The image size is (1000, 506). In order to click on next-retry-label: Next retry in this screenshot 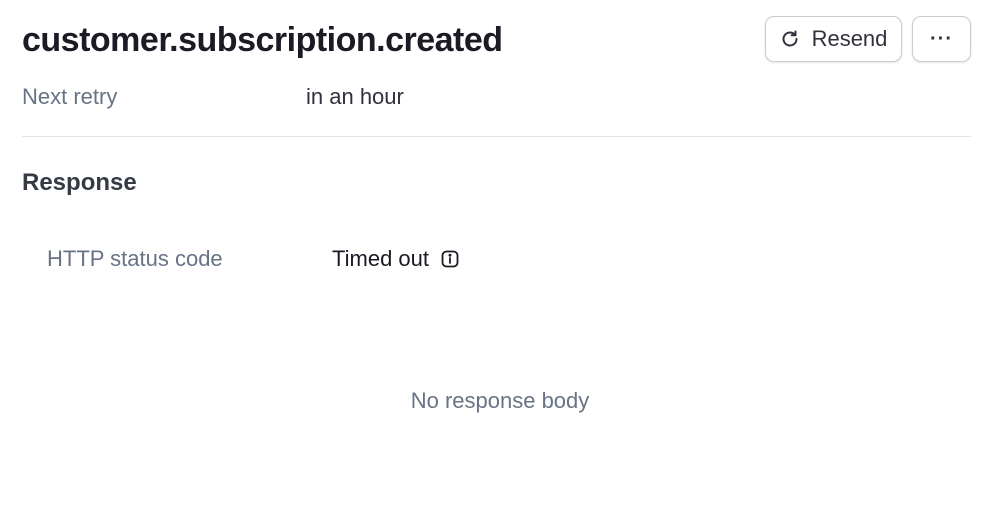, I will do `click(70, 96)`.